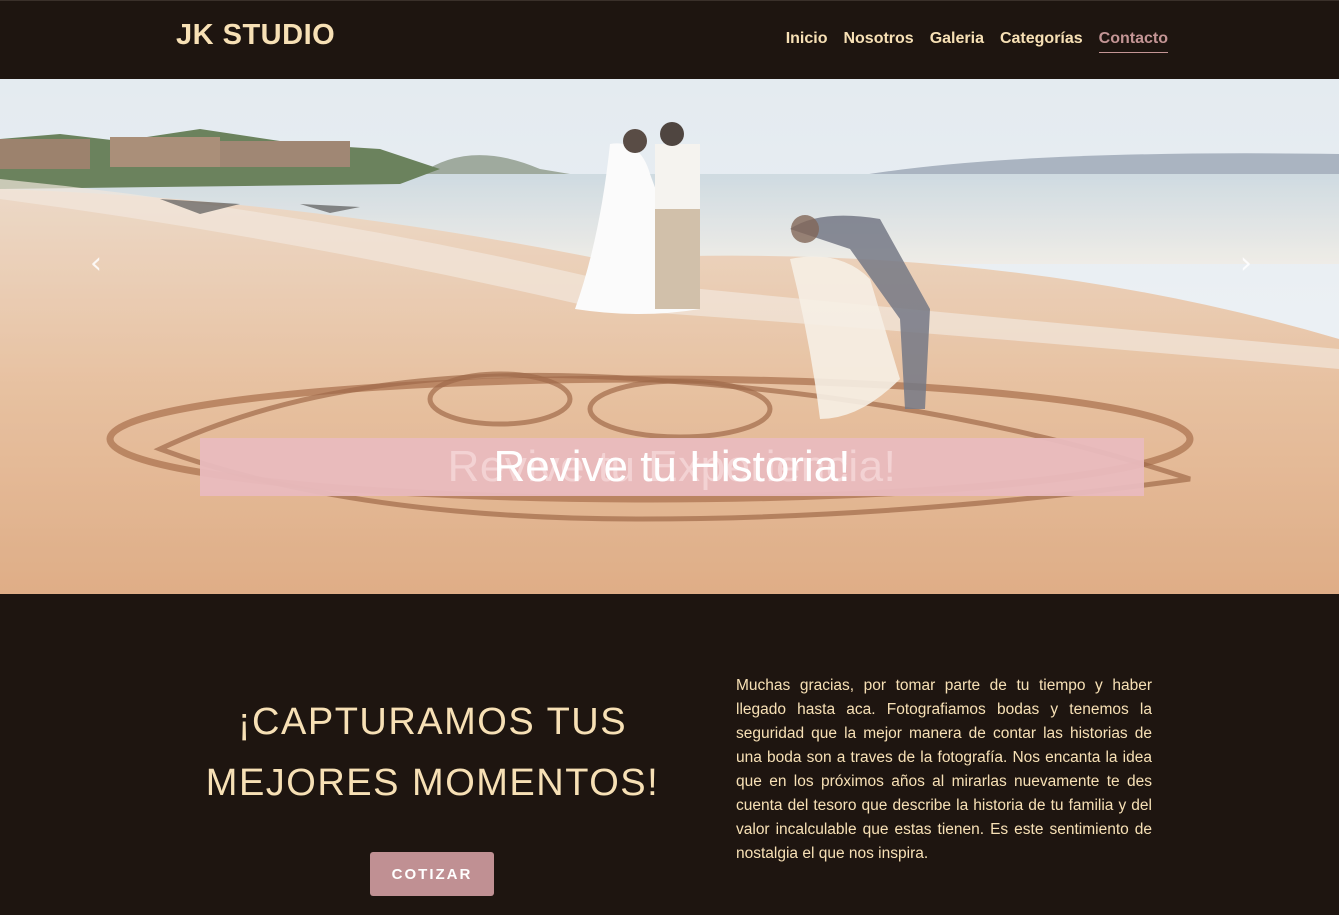 Image resolution: width=1339 pixels, height=915 pixels. What do you see at coordinates (1133, 41) in the screenshot?
I see `nav-link-contacto: Contacto` at bounding box center [1133, 41].